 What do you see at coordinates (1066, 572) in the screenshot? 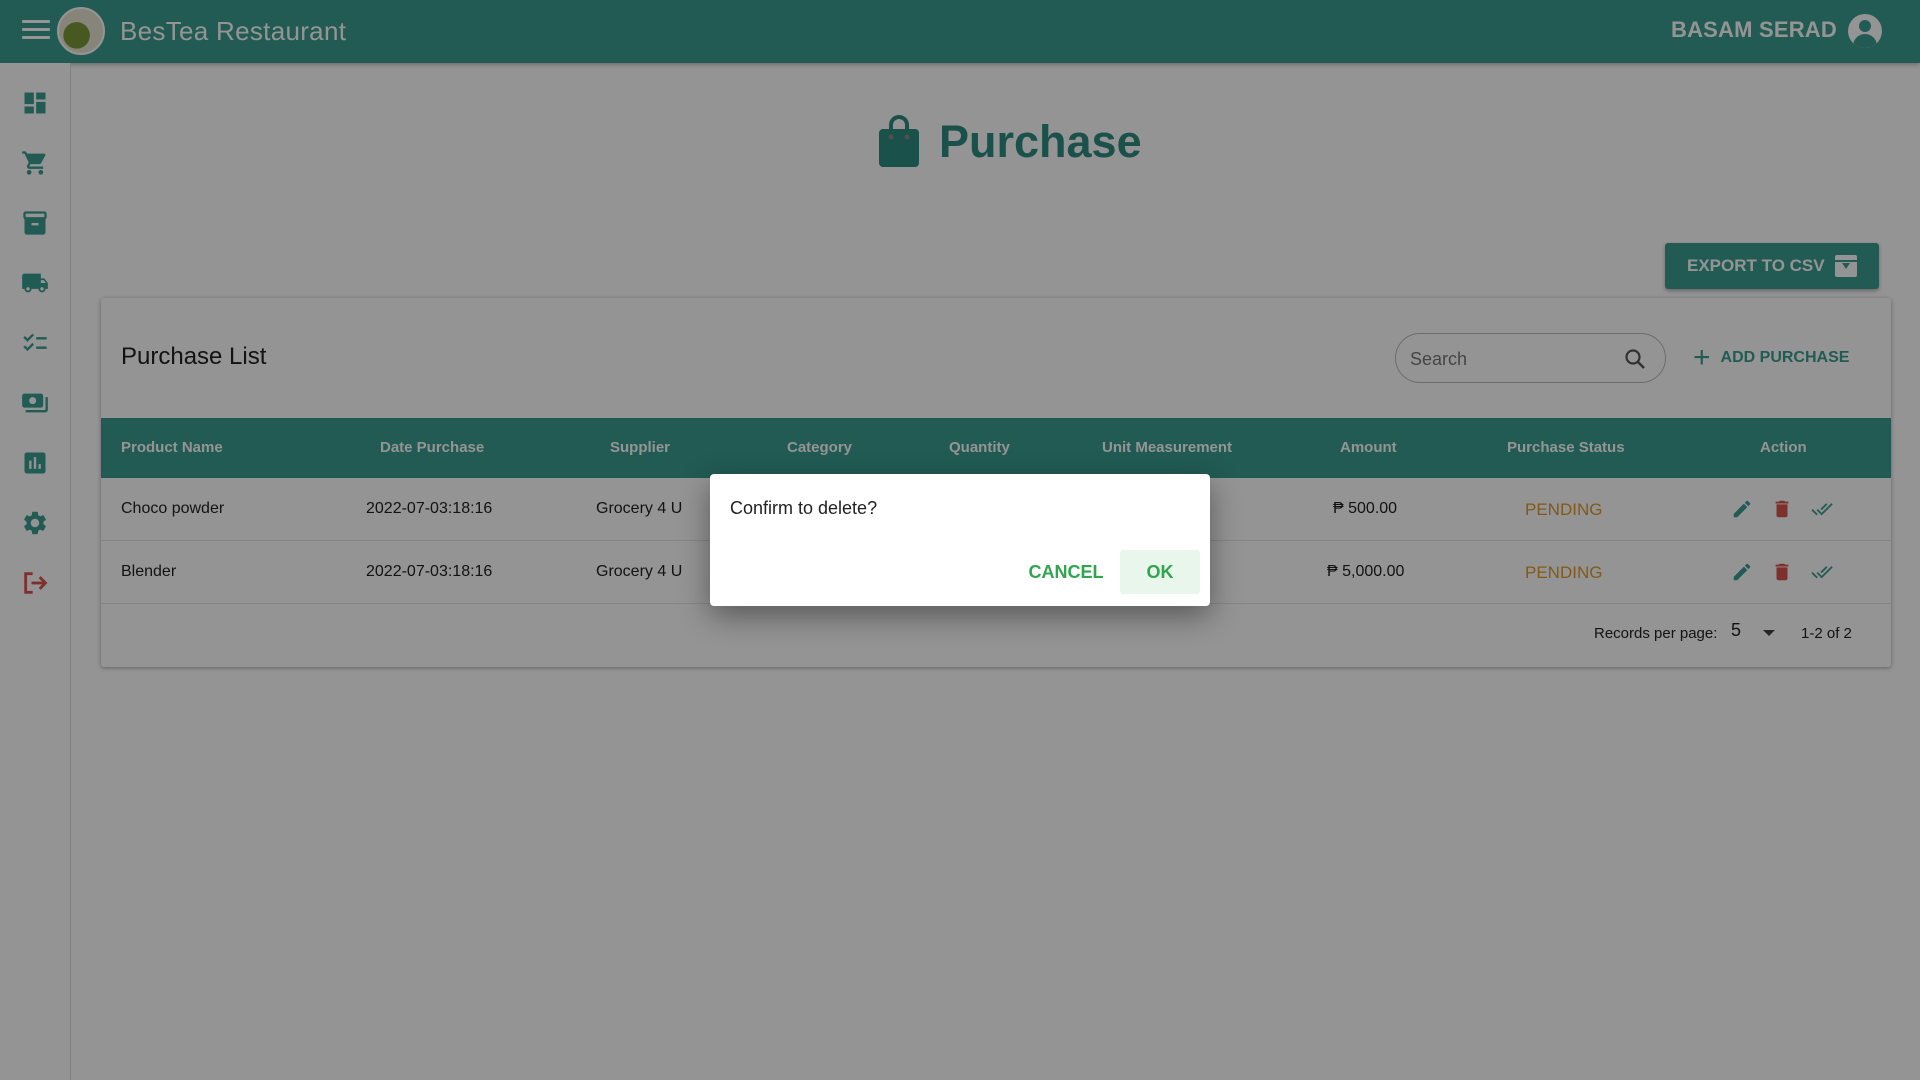
I see `cancel-button: CANCEL` at bounding box center [1066, 572].